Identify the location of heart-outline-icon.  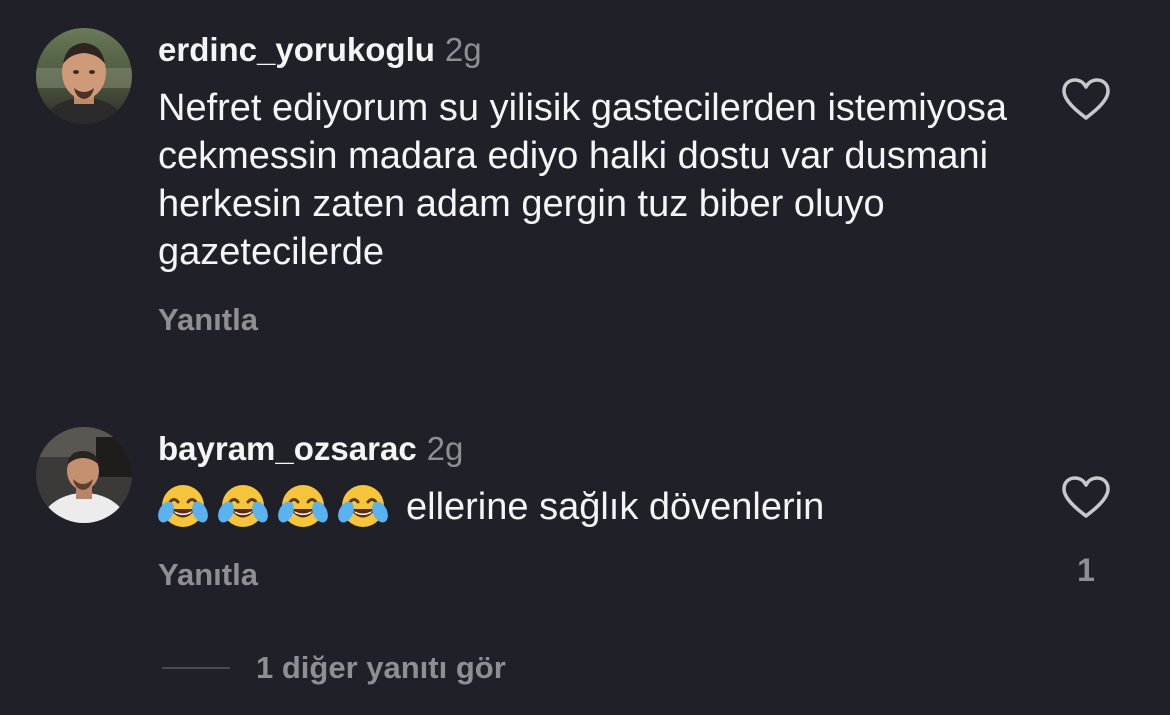
(1086, 497).